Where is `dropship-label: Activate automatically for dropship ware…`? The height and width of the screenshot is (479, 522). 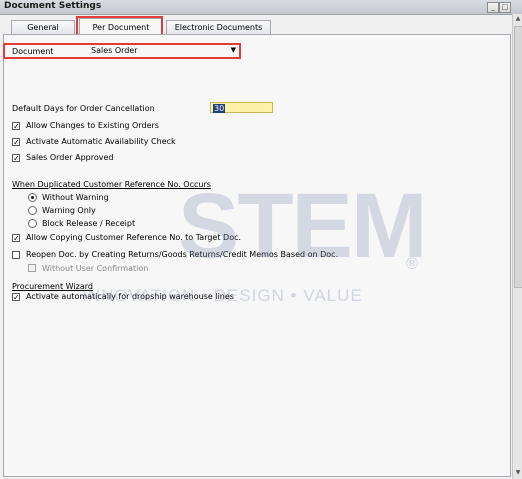
dropship-label: Activate automatically for dropship ware… is located at coordinates (130, 296).